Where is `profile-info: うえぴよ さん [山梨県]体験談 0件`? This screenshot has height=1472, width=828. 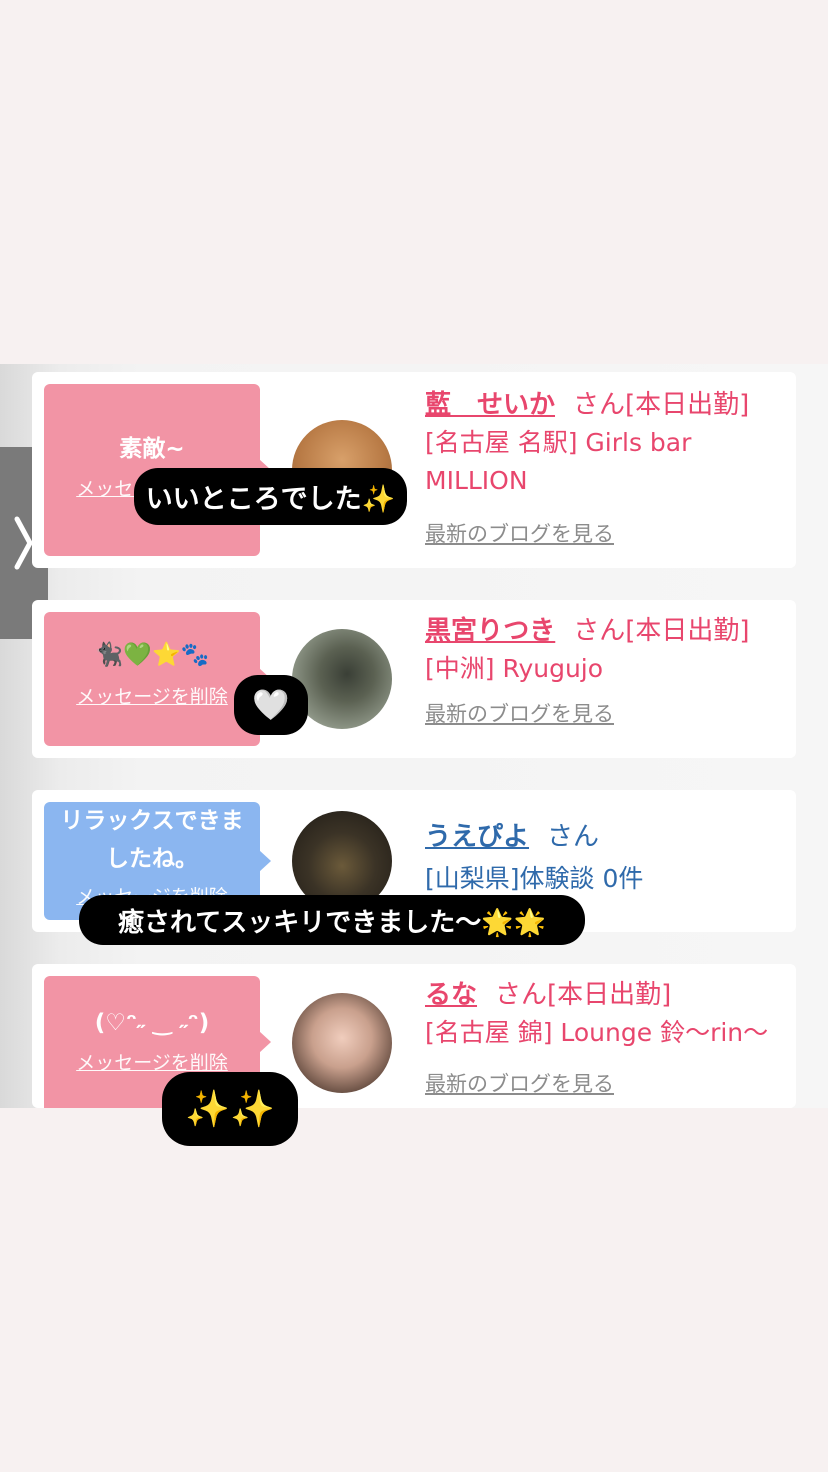 profile-info: うえぴよ さん [山梨県]体験談 0件 is located at coordinates (605, 858).